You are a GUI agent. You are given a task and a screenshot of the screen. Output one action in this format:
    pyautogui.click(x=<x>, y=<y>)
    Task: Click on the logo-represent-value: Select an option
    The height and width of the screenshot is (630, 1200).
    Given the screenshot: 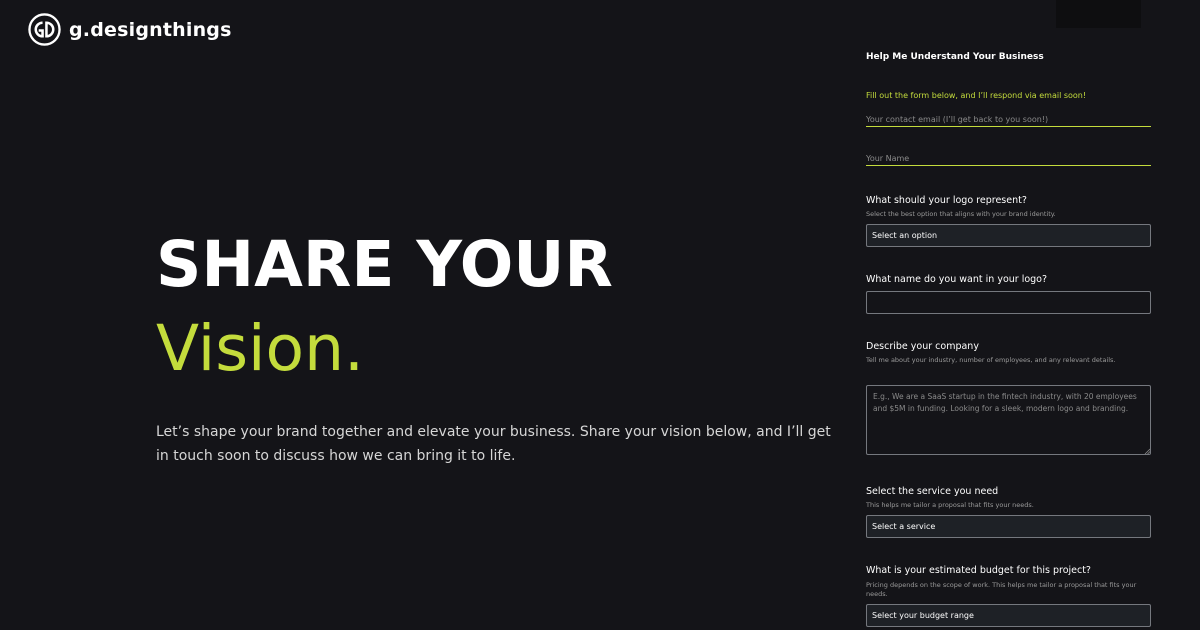 What is the action you would take?
    pyautogui.click(x=905, y=235)
    